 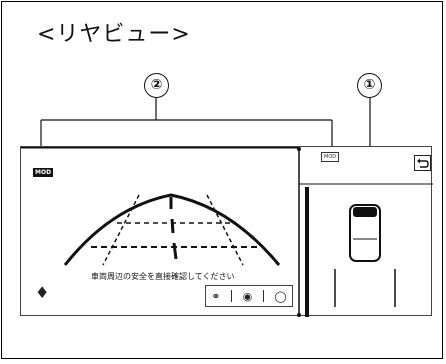 What do you see at coordinates (163, 276) in the screenshot?
I see `safety-message: 車両周辺の安全を直接確認してください` at bounding box center [163, 276].